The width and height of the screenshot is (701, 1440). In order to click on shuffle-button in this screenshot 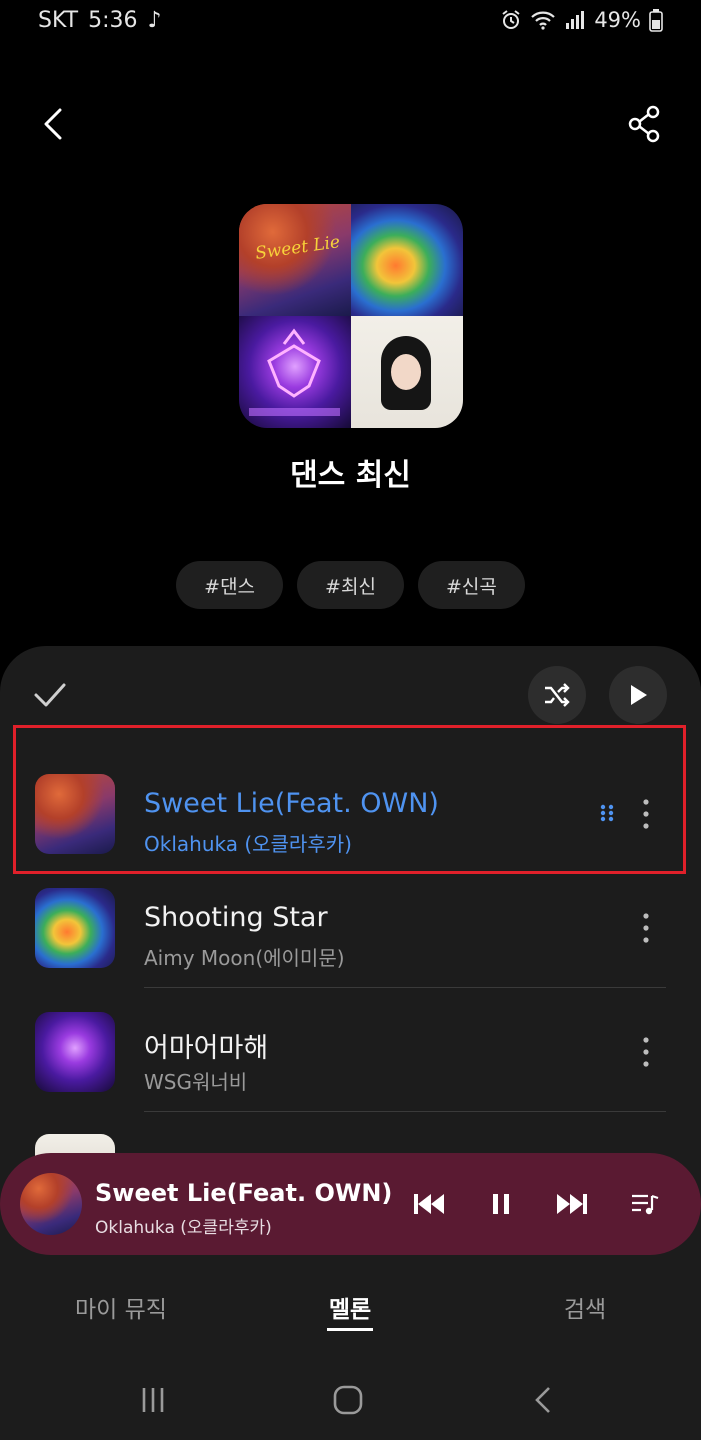, I will do `click(557, 695)`.